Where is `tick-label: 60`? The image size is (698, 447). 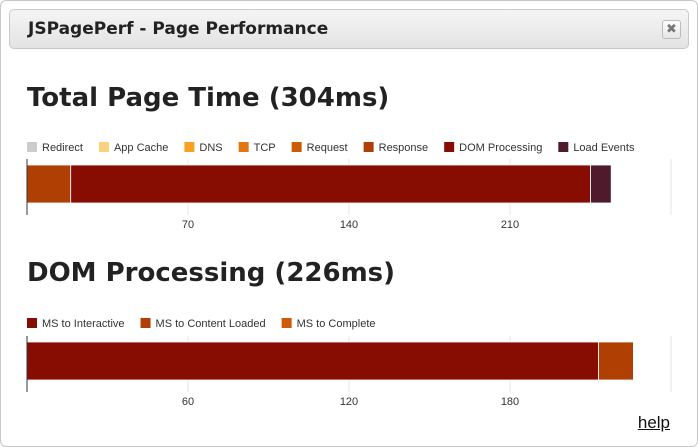
tick-label: 60 is located at coordinates (188, 402).